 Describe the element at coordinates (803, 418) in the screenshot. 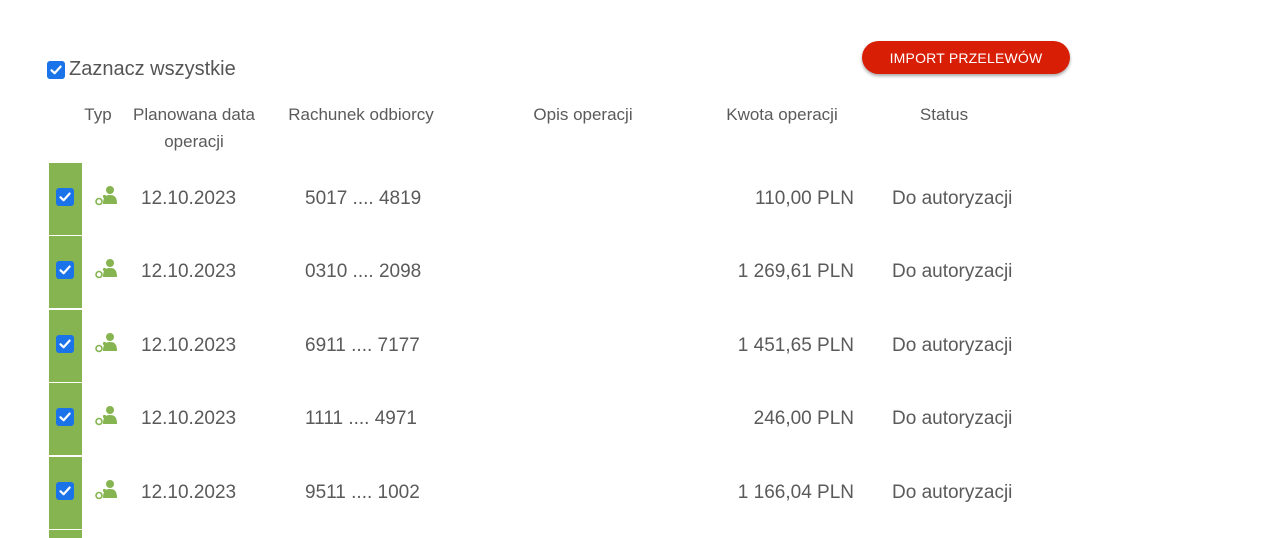

I see `row-amount: 246,00 PLN` at that location.